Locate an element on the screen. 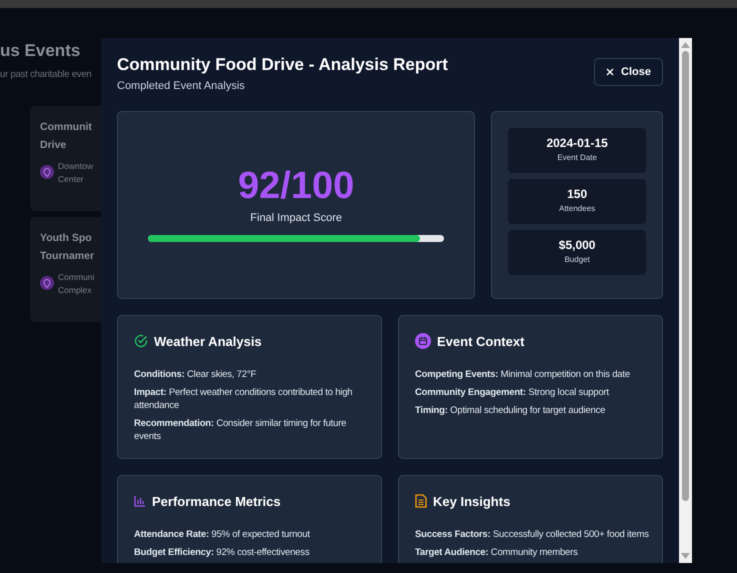 This screenshot has height=573, width=737. detail-text: Conditions: Clear skies, 72°F is located at coordinates (196, 374).